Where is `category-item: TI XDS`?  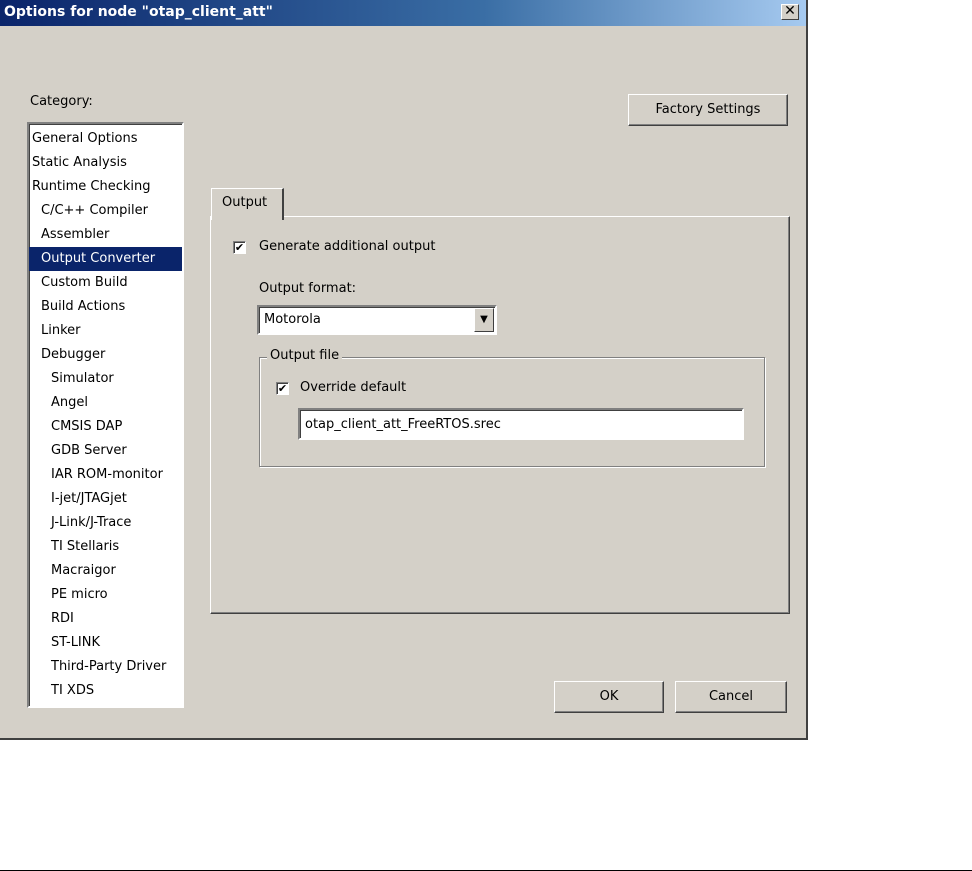 category-item: TI XDS is located at coordinates (105, 691).